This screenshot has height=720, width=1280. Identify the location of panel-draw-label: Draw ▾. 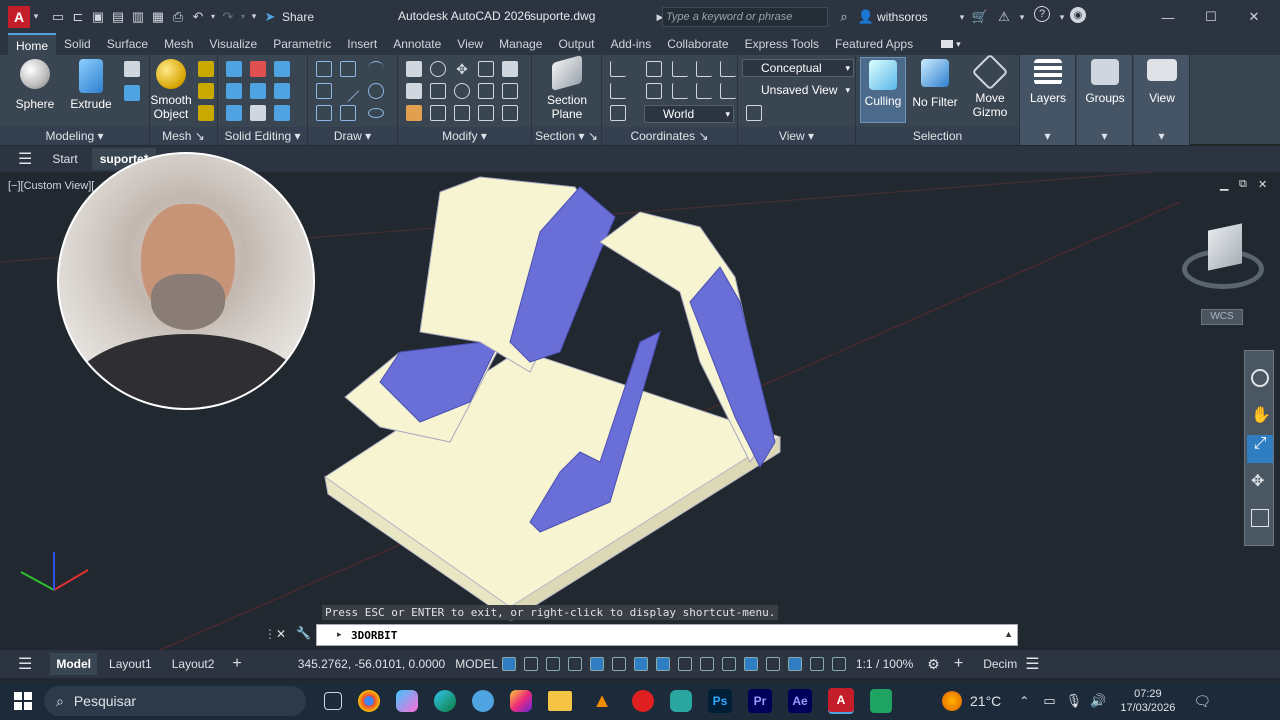
(352, 136).